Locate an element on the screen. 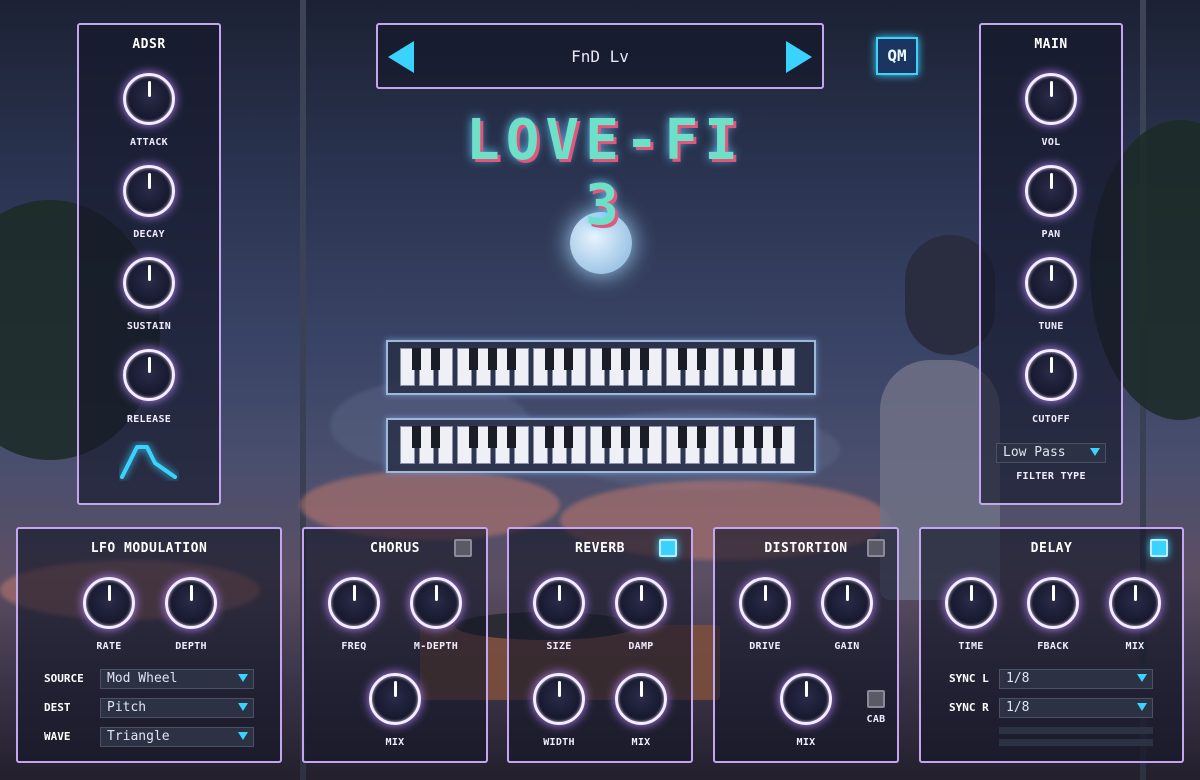 The width and height of the screenshot is (1200, 780). qm-logo-badge: QM is located at coordinates (897, 56).